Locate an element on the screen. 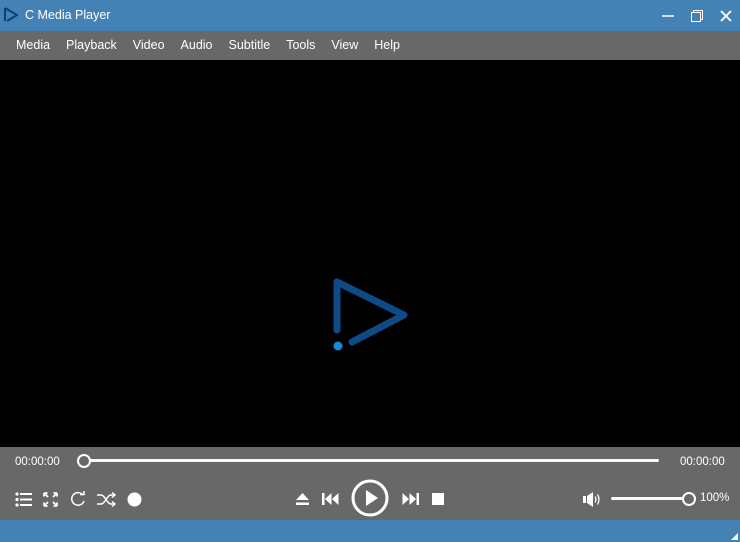 This screenshot has width=740, height=542. minimize-icon is located at coordinates (668, 16).